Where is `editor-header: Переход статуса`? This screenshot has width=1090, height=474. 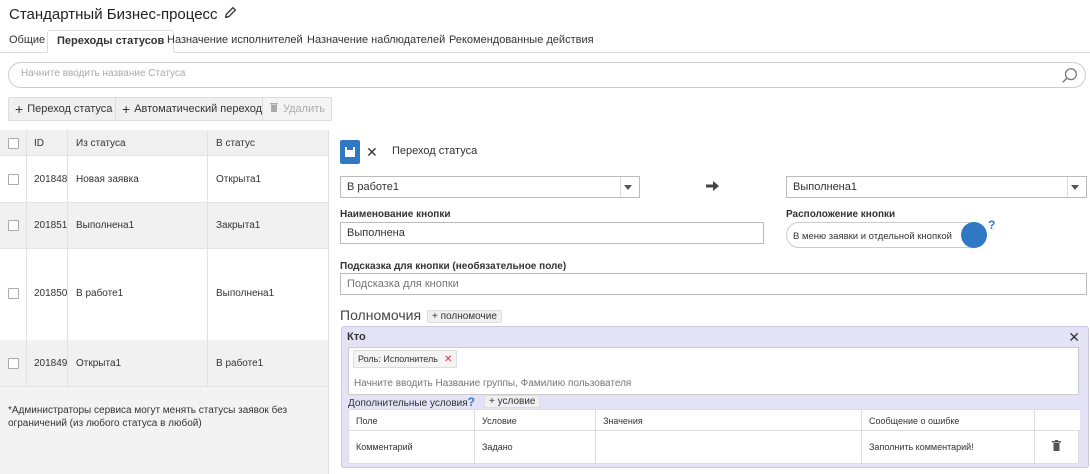
editor-header: Переход статуса is located at coordinates (435, 151).